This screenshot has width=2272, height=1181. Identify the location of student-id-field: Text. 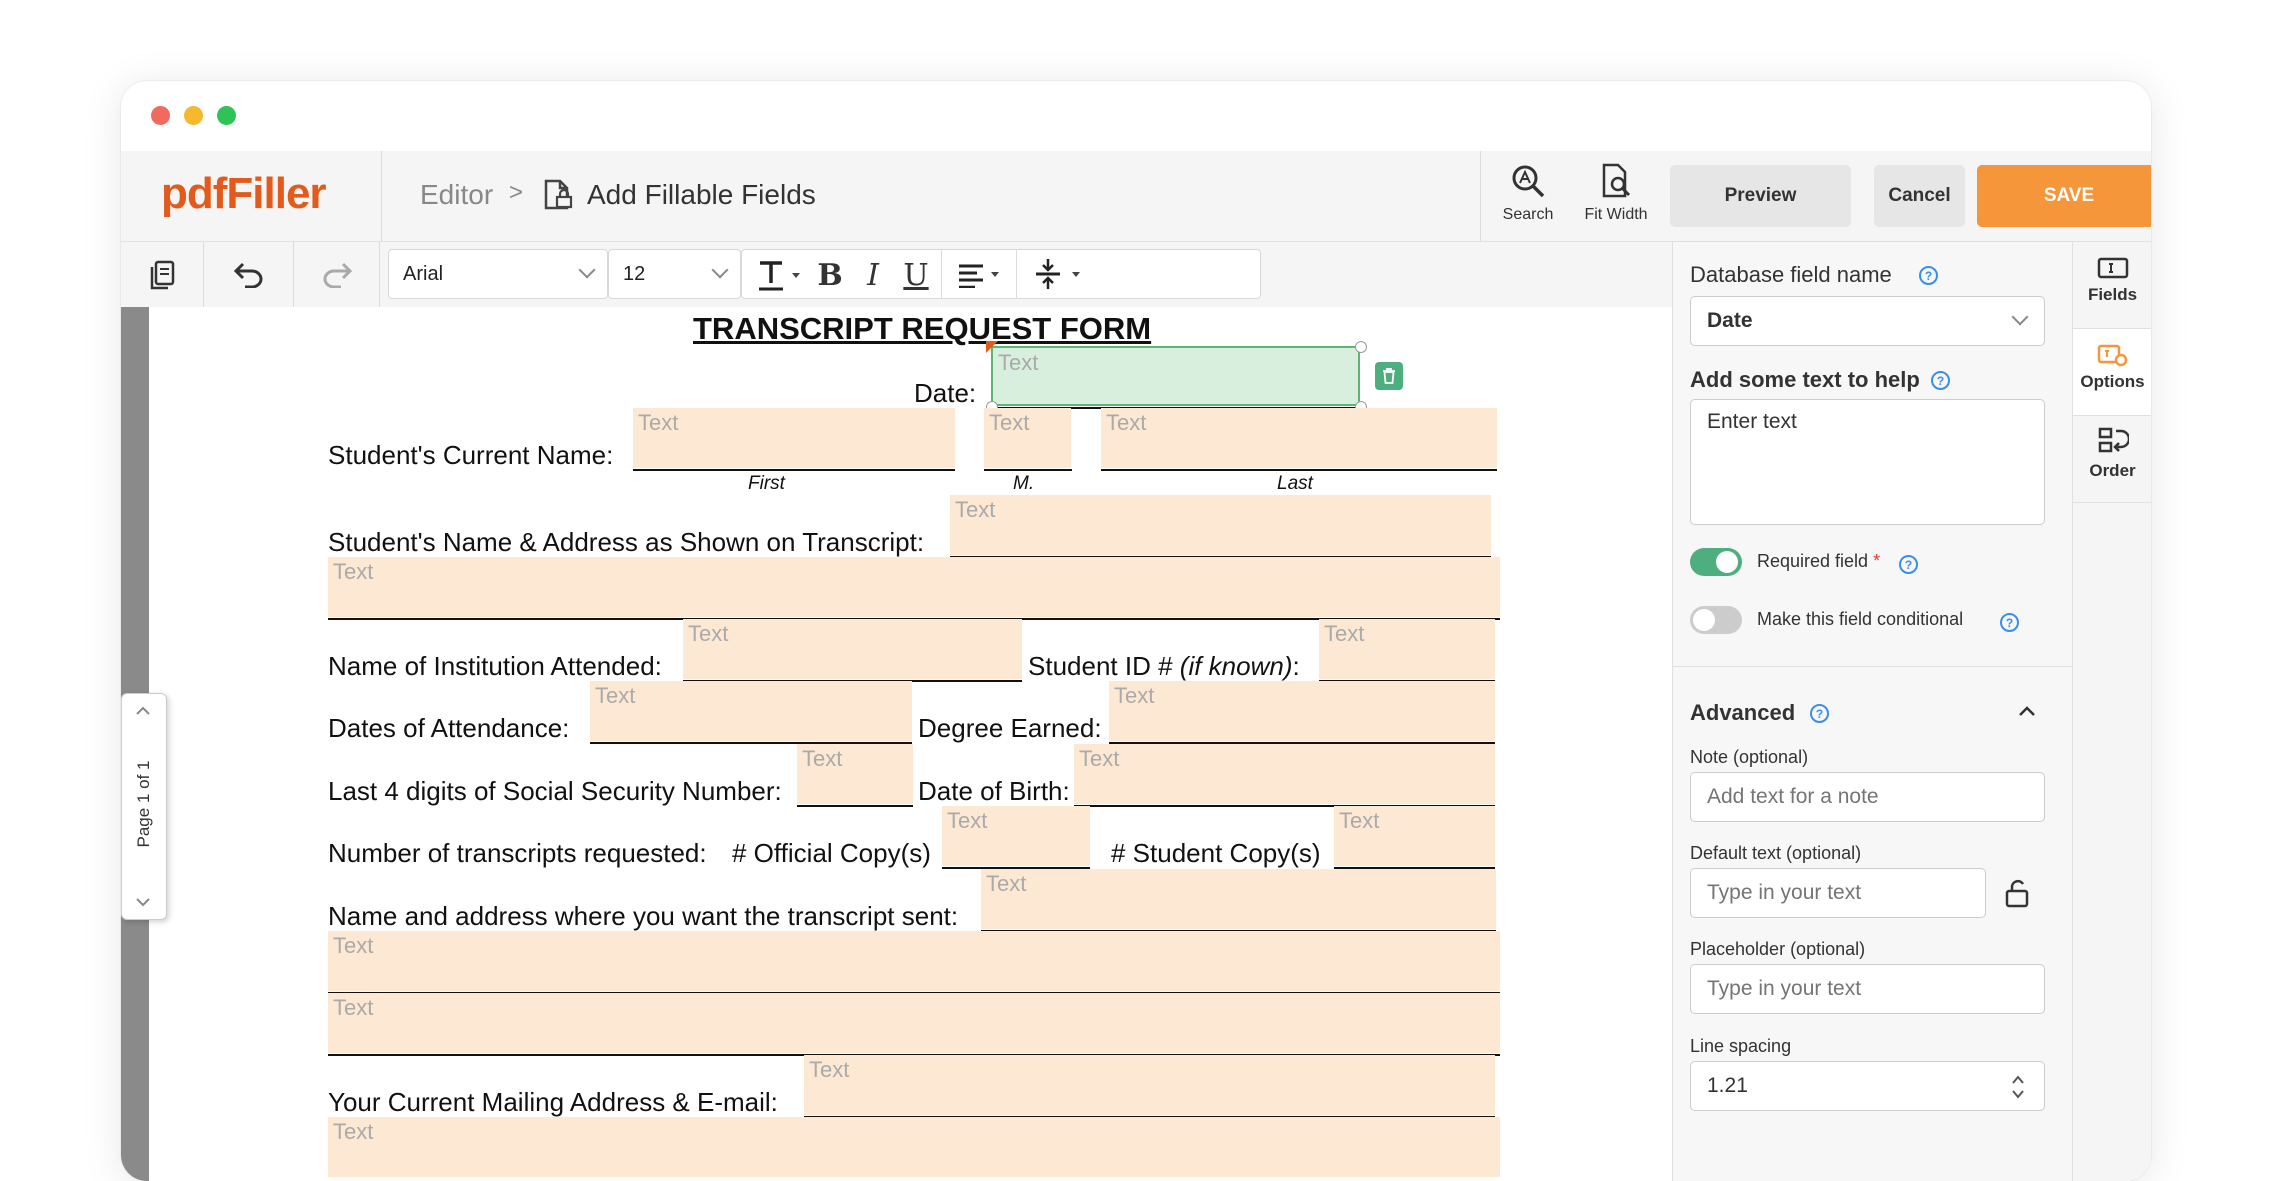
(1407, 649).